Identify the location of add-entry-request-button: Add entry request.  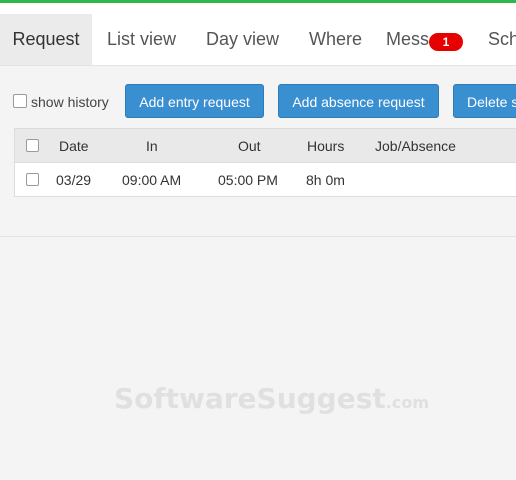
(194, 101).